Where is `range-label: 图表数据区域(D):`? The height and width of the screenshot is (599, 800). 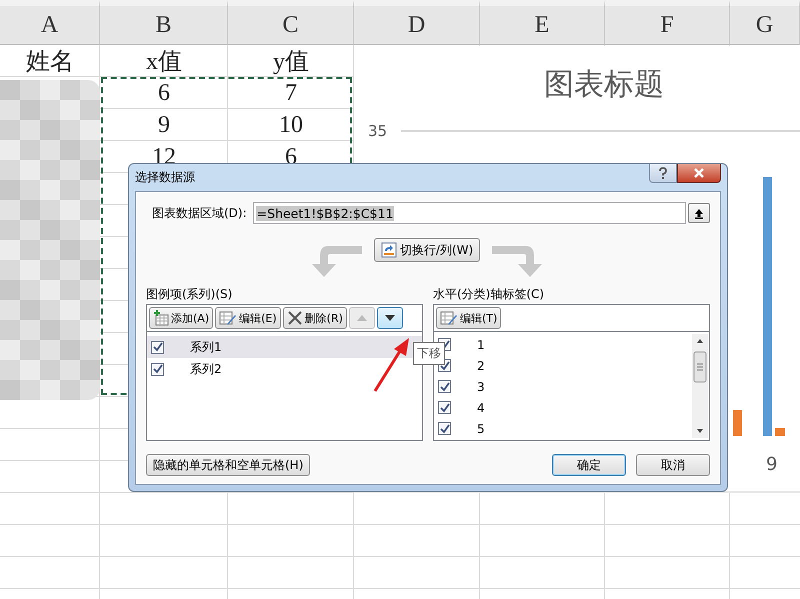
range-label: 图表数据区域(D): is located at coordinates (199, 213).